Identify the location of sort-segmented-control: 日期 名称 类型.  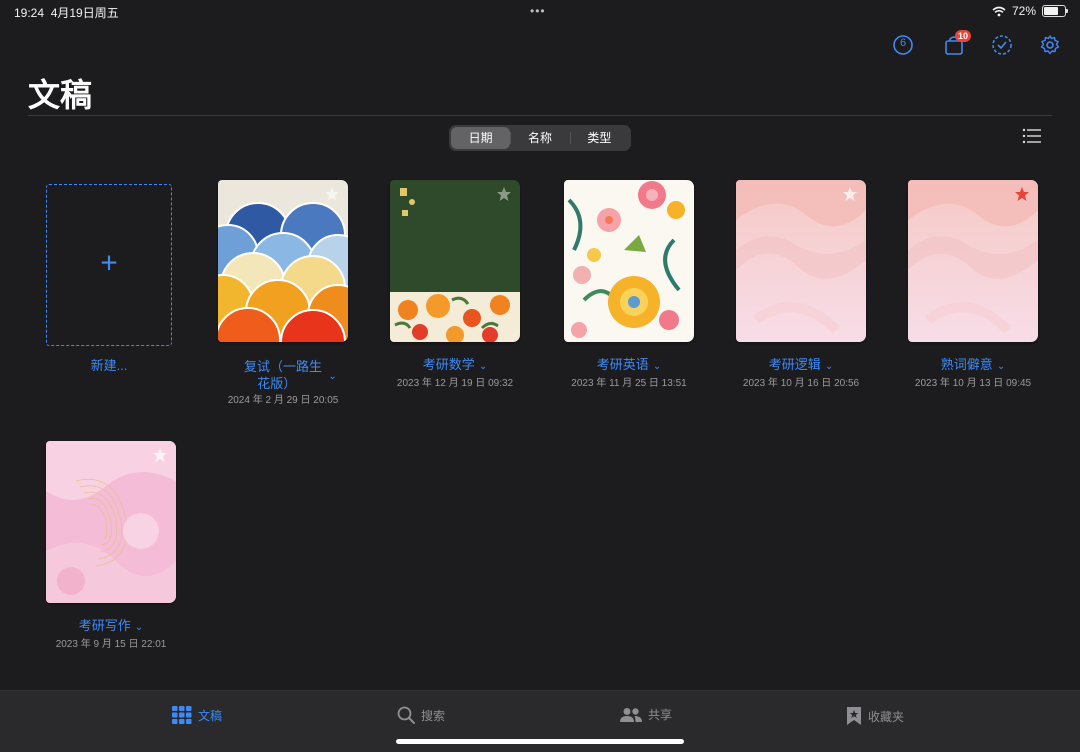
(540, 138).